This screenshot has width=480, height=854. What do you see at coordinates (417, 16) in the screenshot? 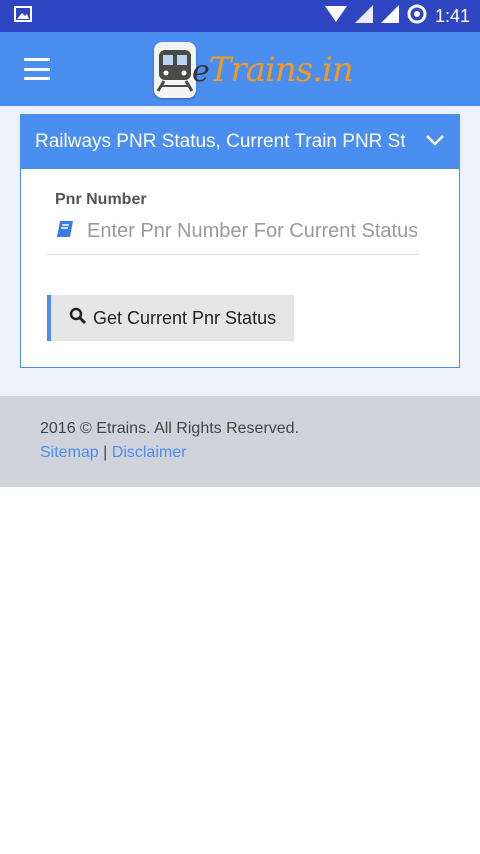
I see `sync-status-icon` at bounding box center [417, 16].